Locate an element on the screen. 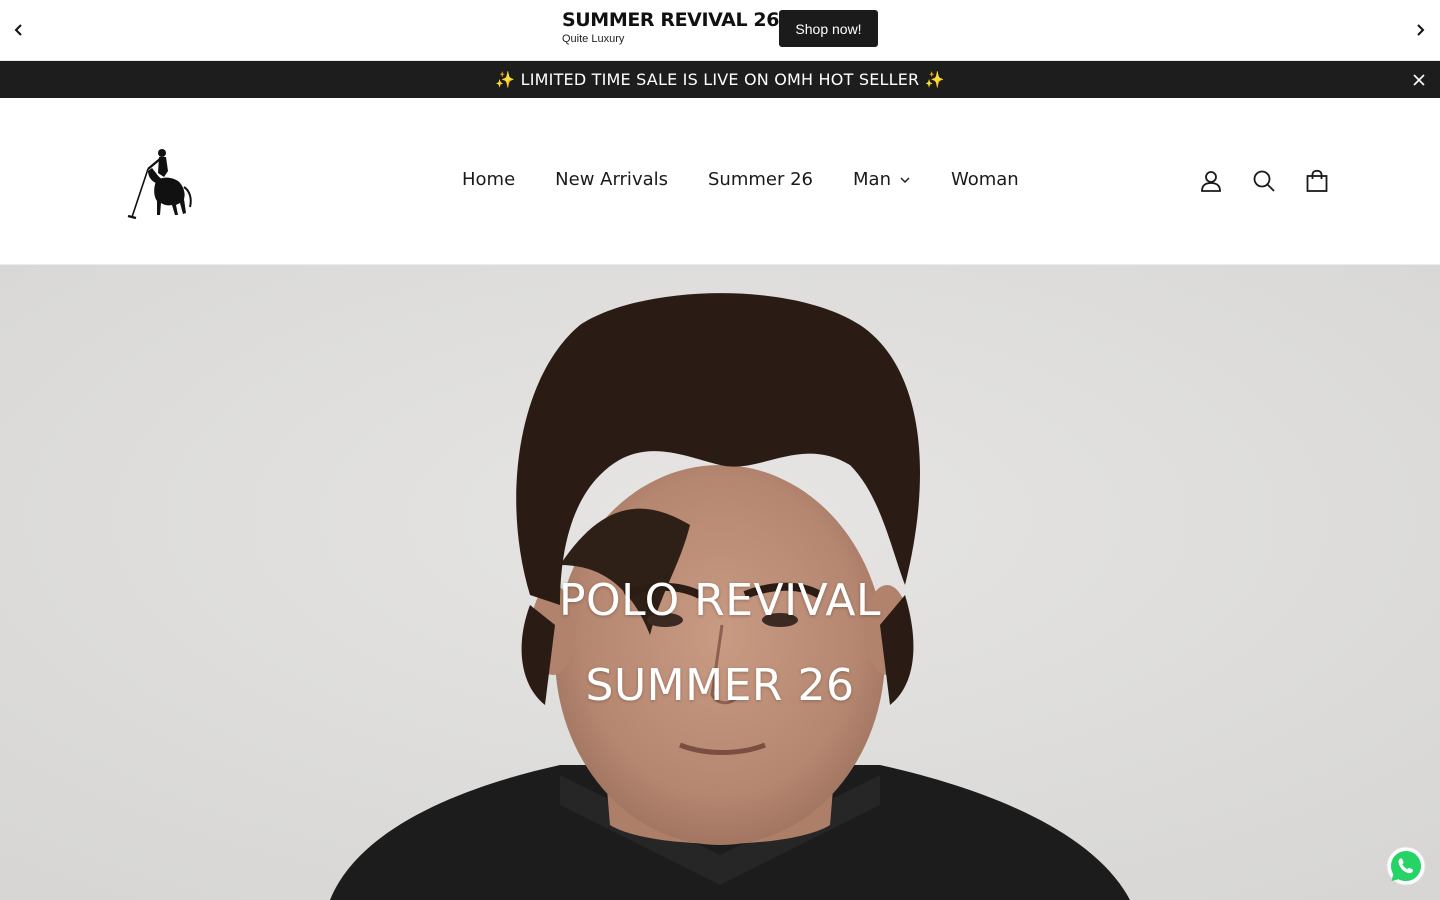 This screenshot has width=1440, height=900. nav-item-new-arrivals: New Arrivals is located at coordinates (611, 179).